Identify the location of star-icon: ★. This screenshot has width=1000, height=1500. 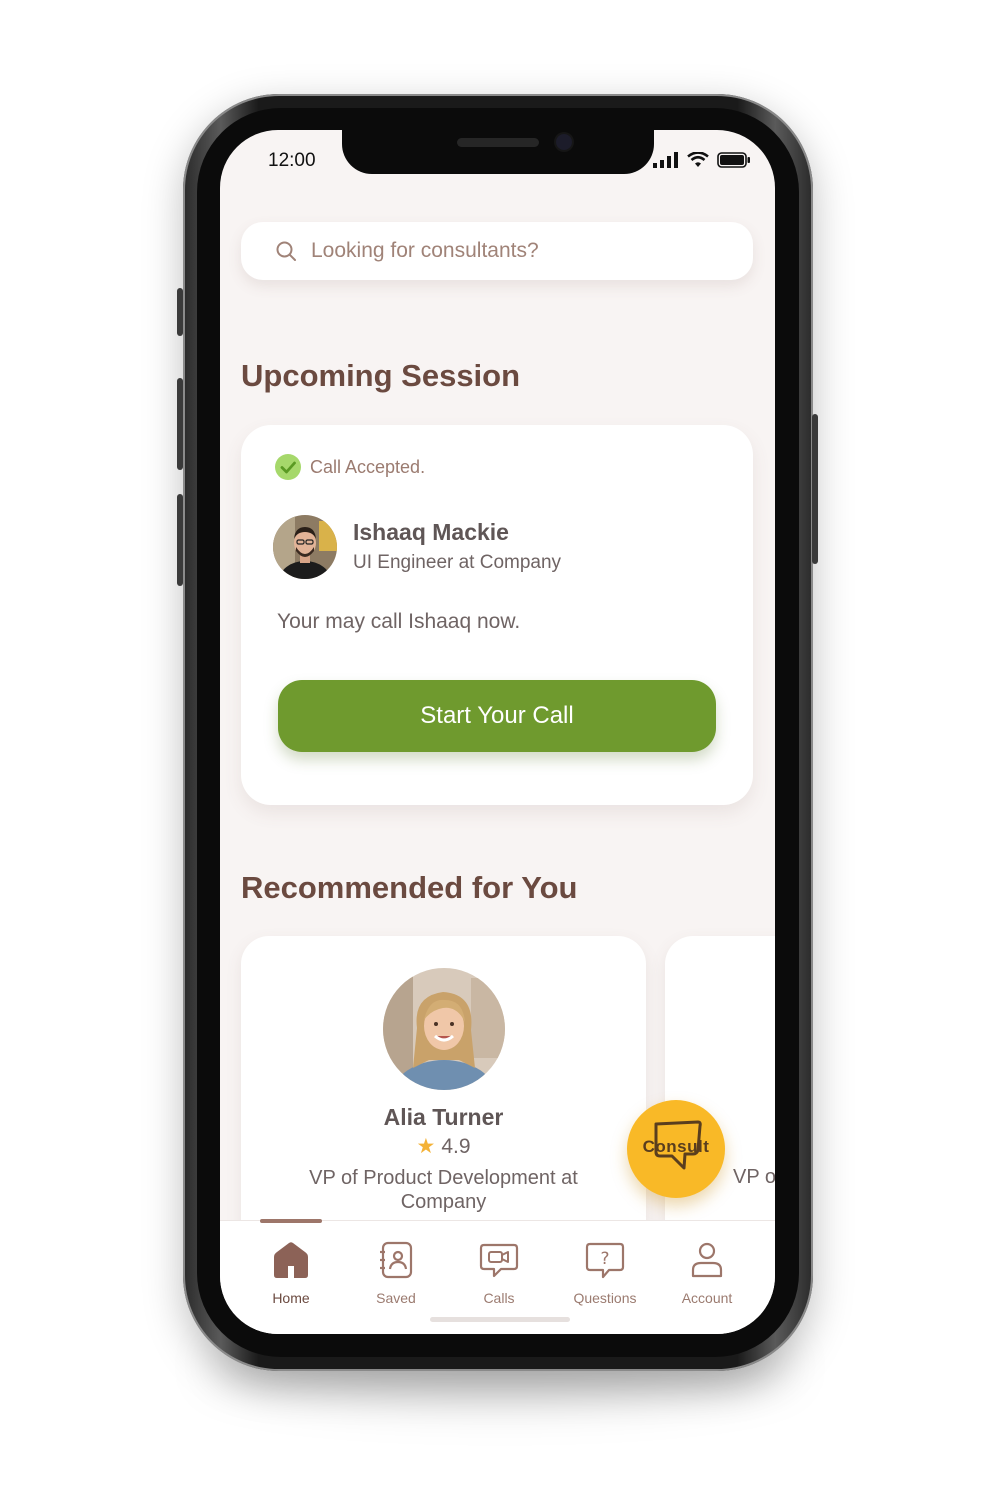
(426, 1146).